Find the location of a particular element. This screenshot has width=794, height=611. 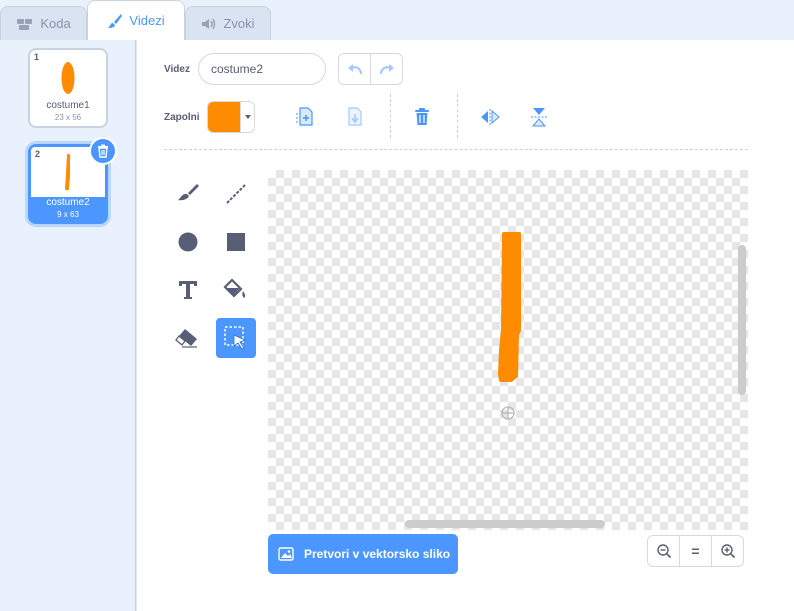

costume-drawing is located at coordinates (509, 307).